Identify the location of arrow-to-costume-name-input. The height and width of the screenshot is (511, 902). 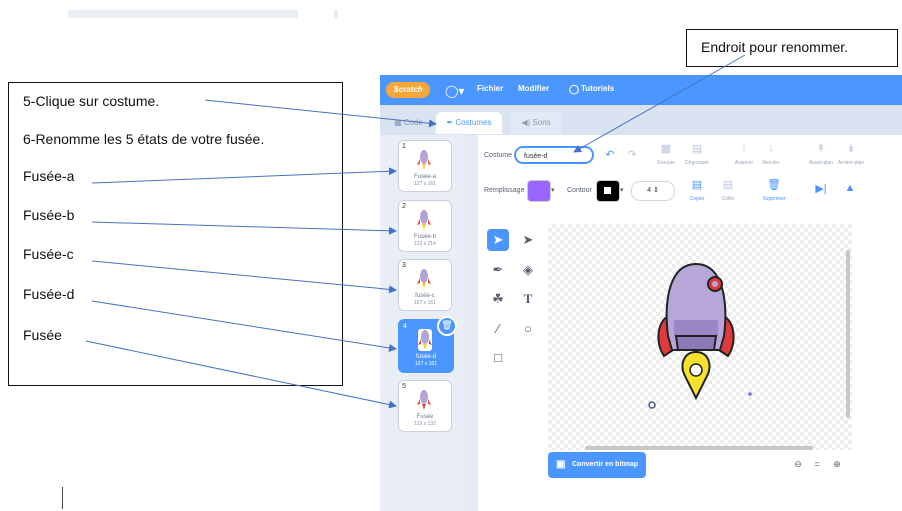
(659, 103).